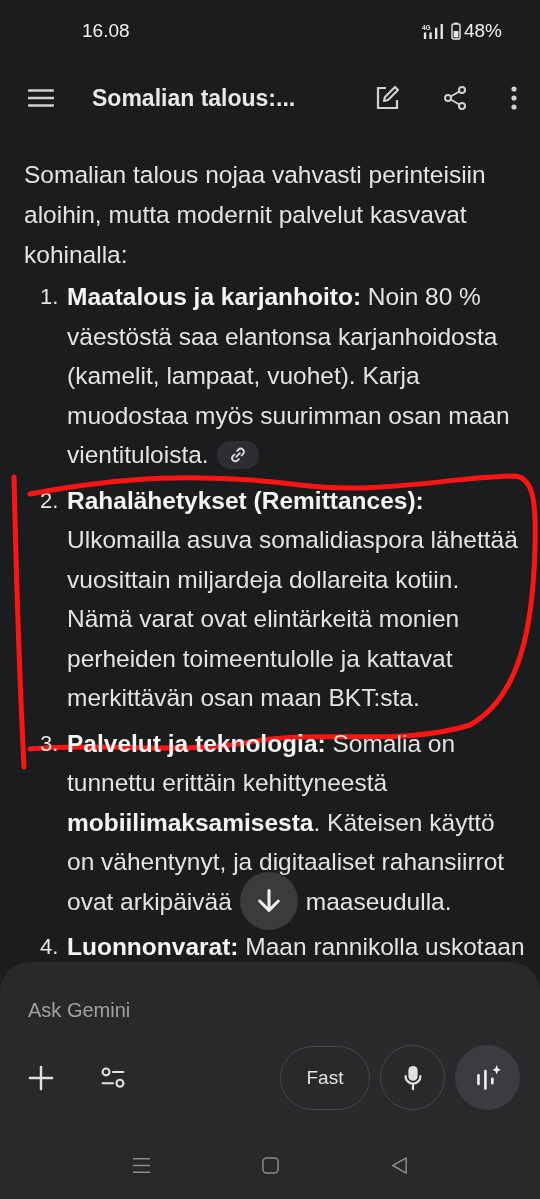 This screenshot has height=1199, width=540. What do you see at coordinates (41, 1077) in the screenshot?
I see `plus-icon` at bounding box center [41, 1077].